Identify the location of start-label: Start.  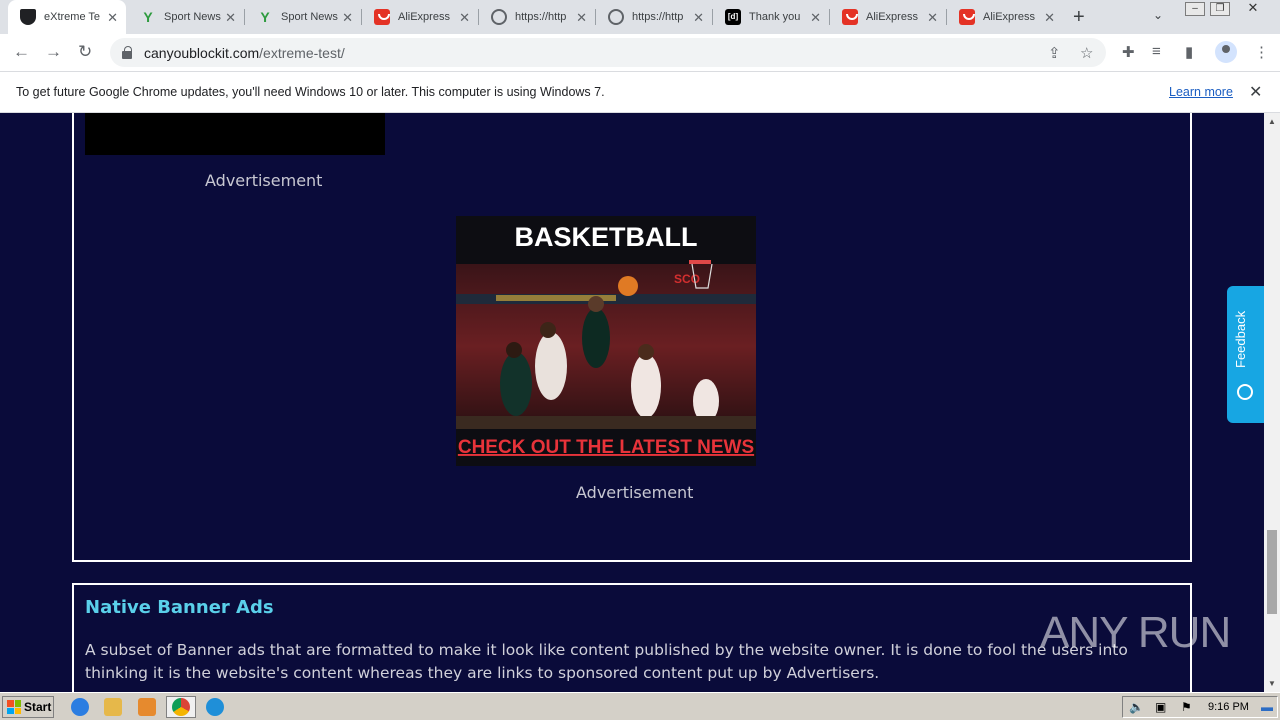
(38, 707).